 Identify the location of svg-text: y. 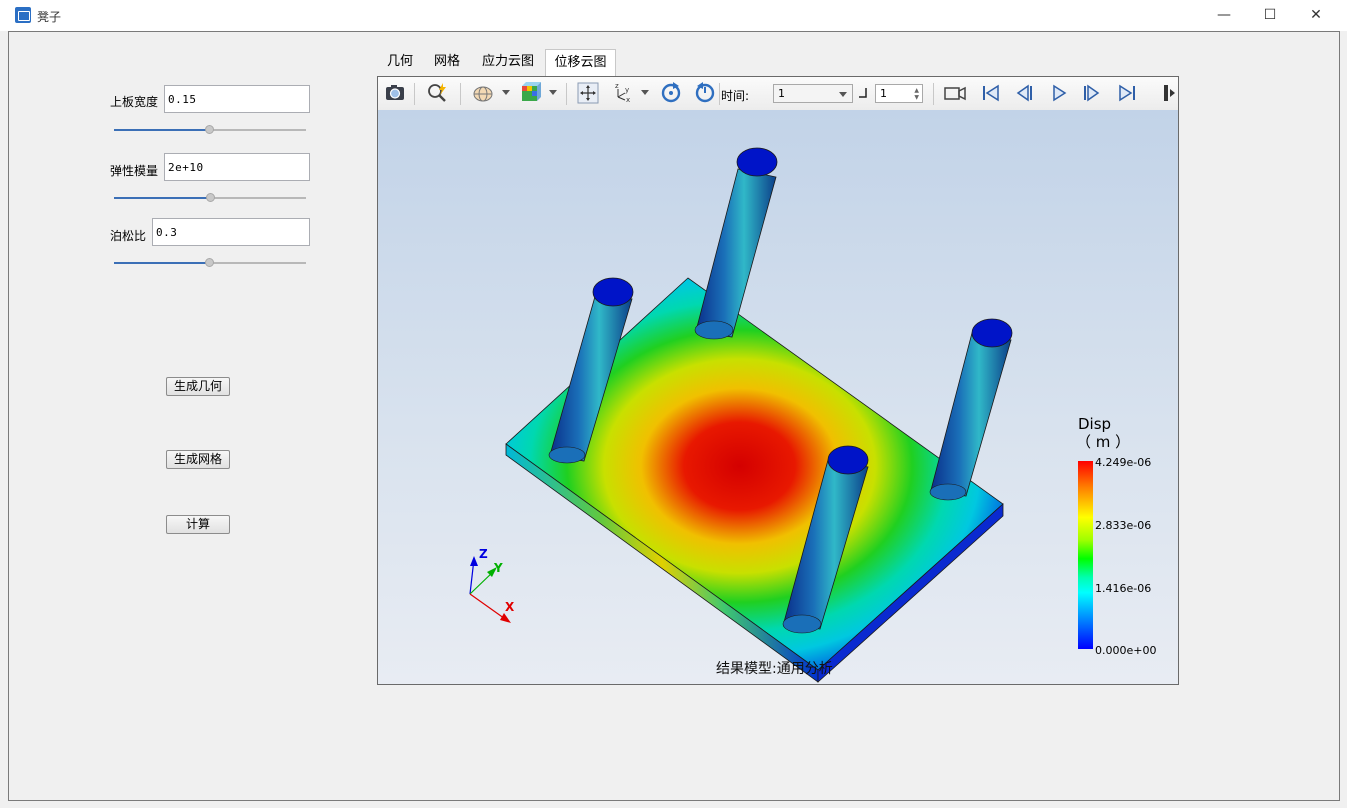
(627, 90).